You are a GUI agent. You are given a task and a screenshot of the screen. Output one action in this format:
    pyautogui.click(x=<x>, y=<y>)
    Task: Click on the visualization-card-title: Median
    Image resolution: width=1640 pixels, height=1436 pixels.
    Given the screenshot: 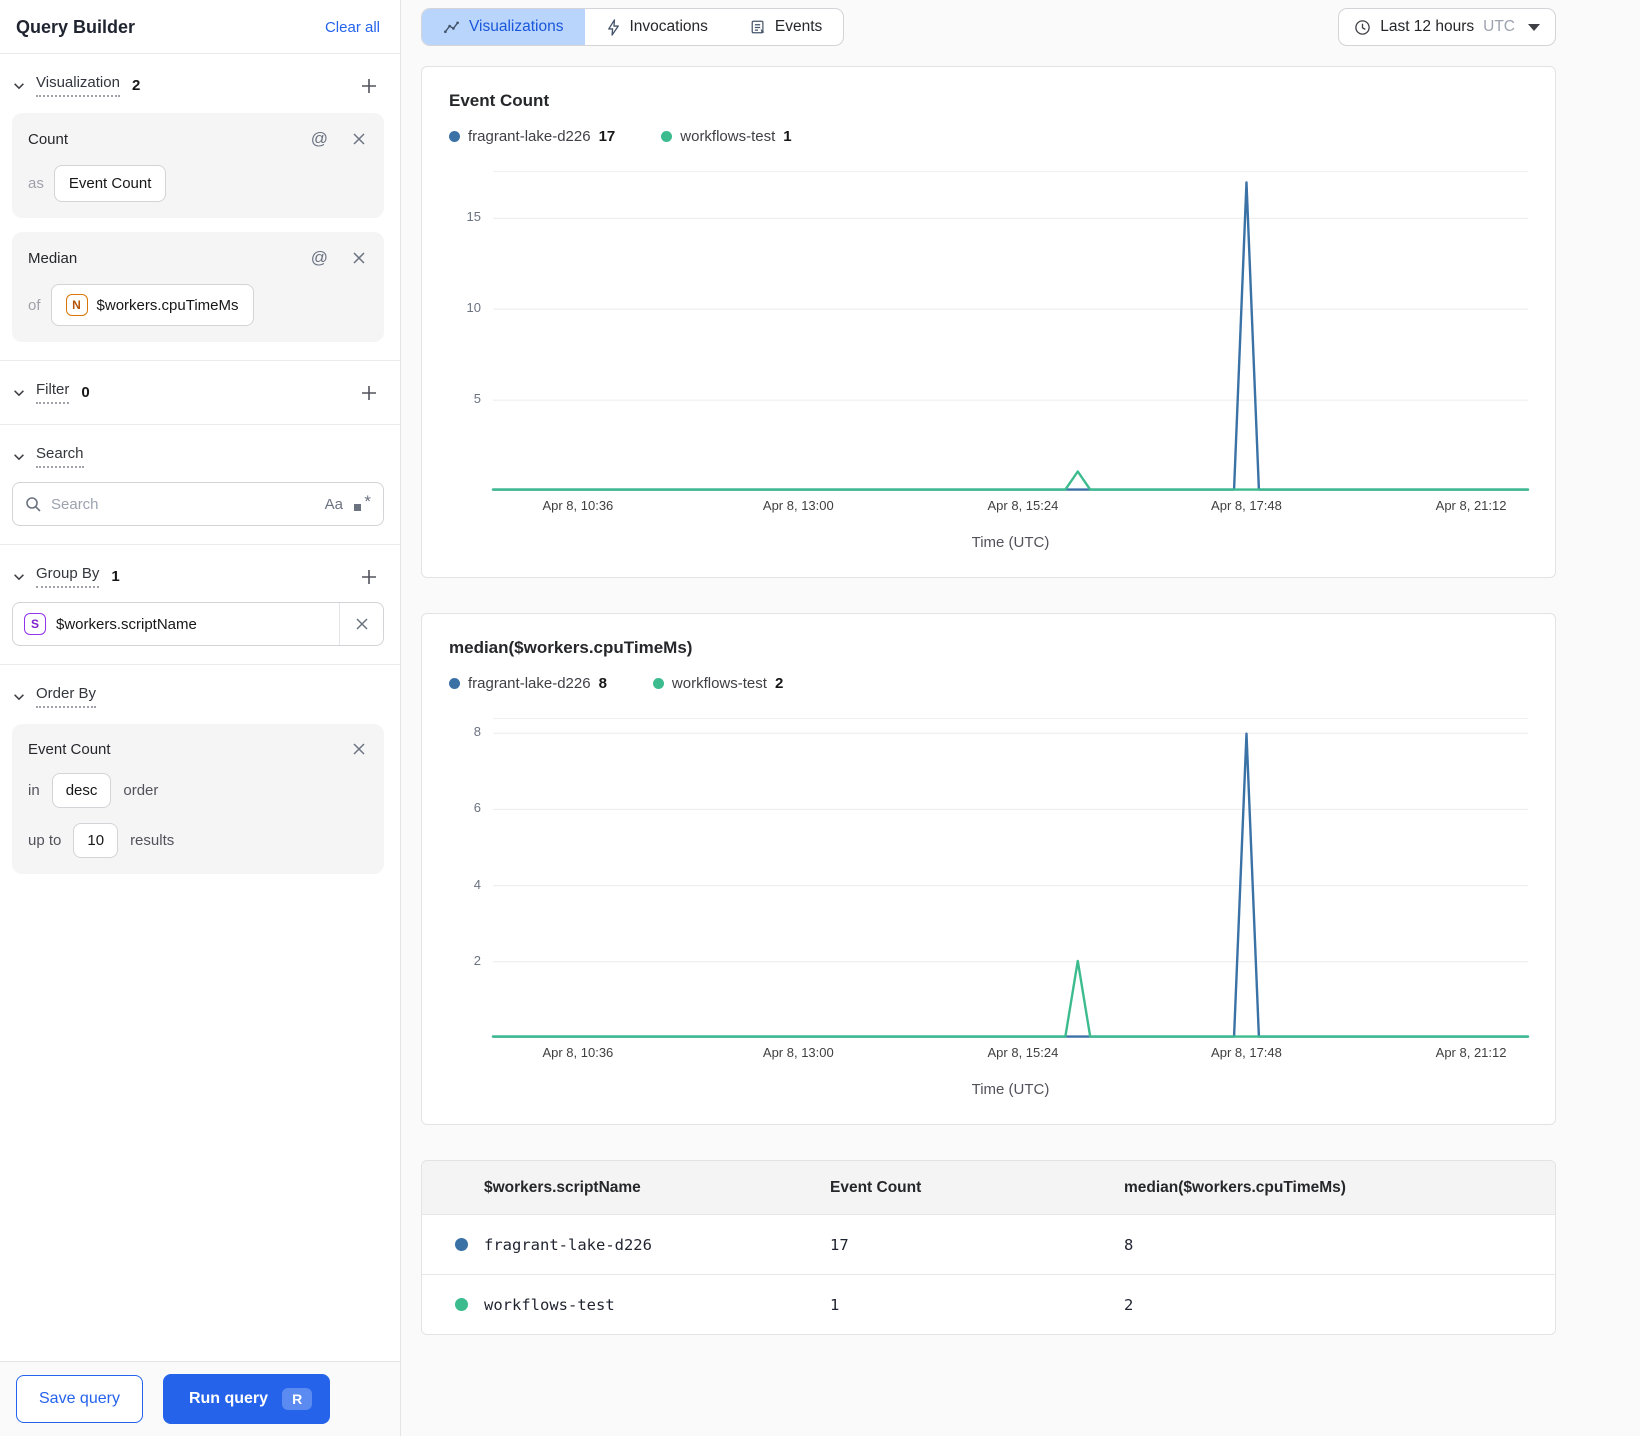 What is the action you would take?
    pyautogui.click(x=53, y=258)
    